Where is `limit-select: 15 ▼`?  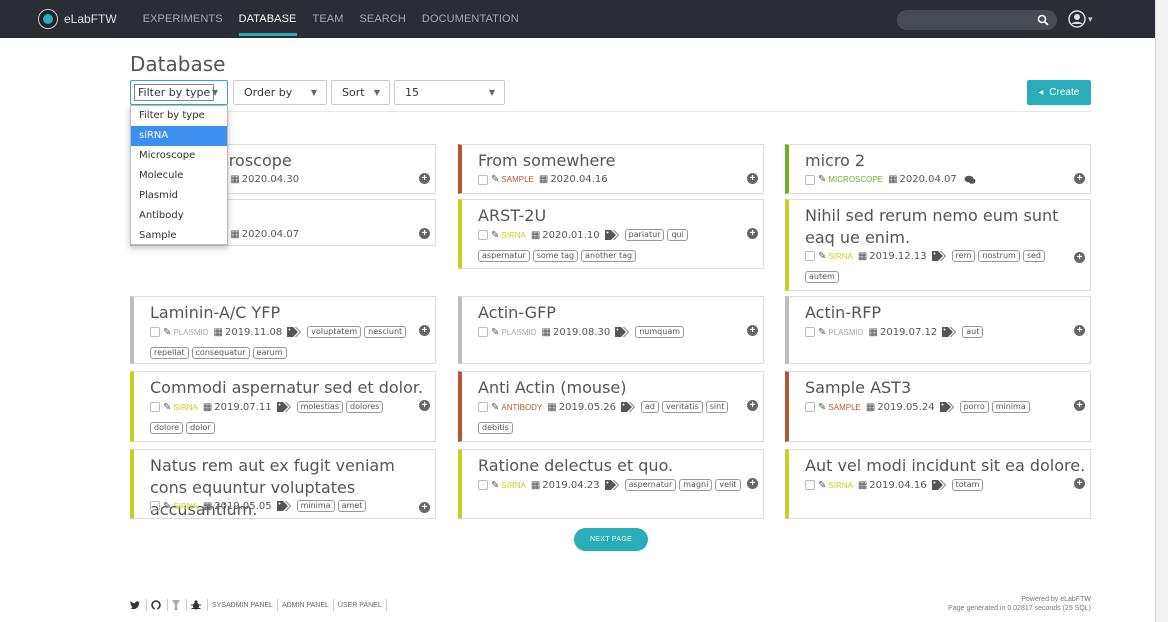 limit-select: 15 ▼ is located at coordinates (449, 92).